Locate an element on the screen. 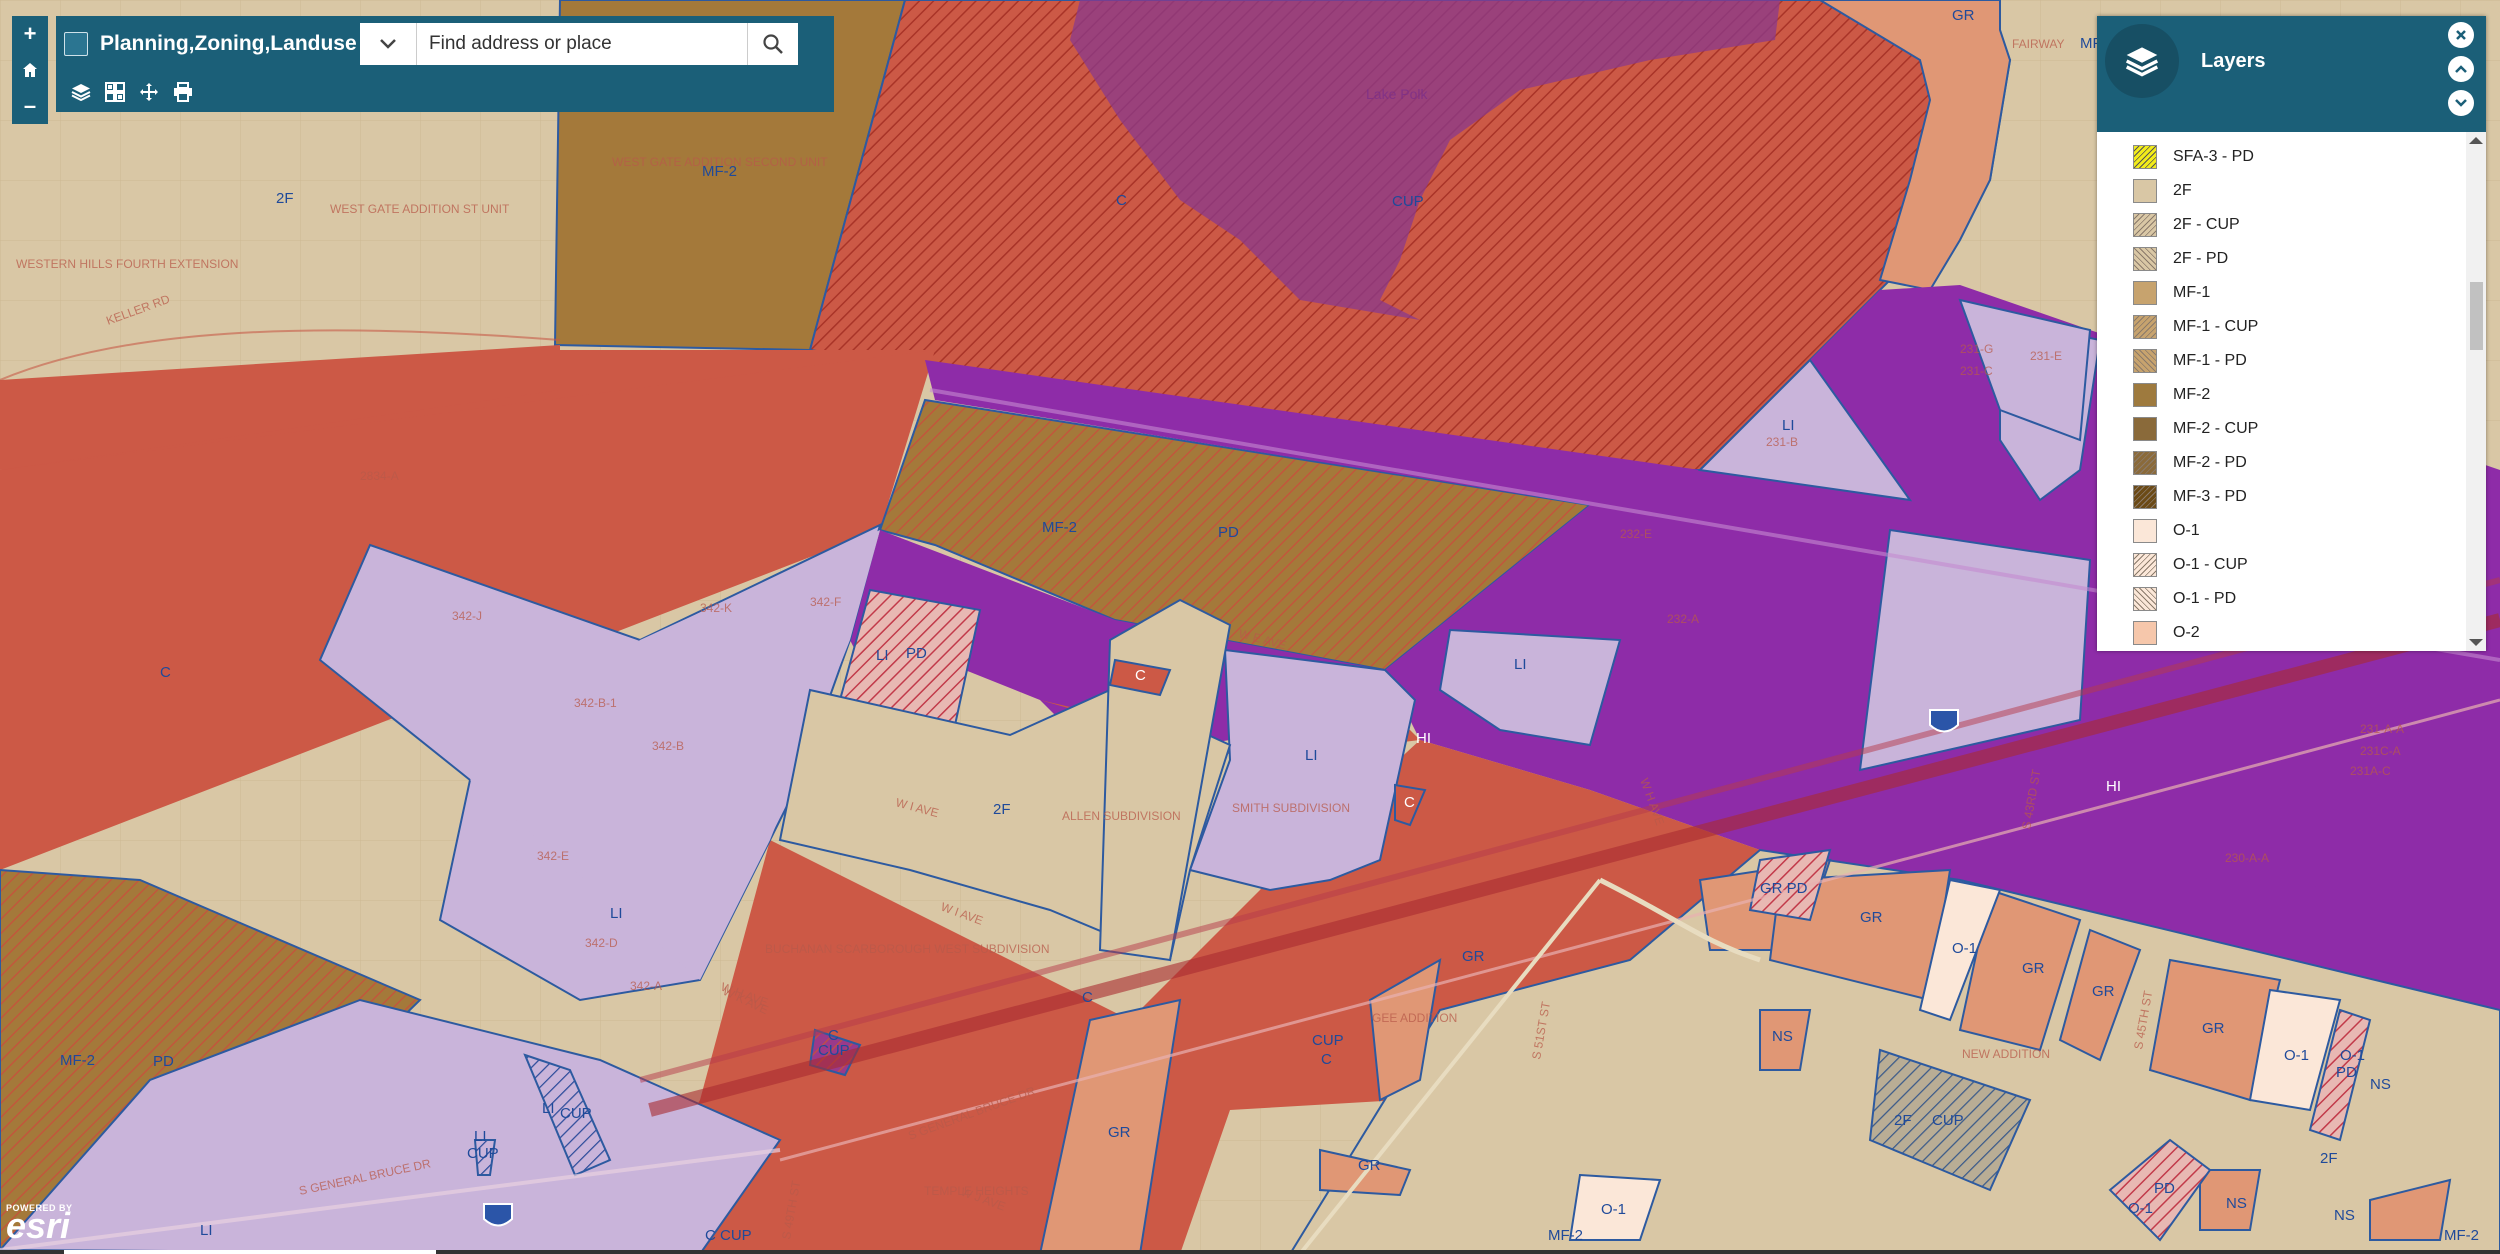 Image resolution: width=2500 pixels, height=1254 pixels. parcel-label: 342-J is located at coordinates (467, 616).